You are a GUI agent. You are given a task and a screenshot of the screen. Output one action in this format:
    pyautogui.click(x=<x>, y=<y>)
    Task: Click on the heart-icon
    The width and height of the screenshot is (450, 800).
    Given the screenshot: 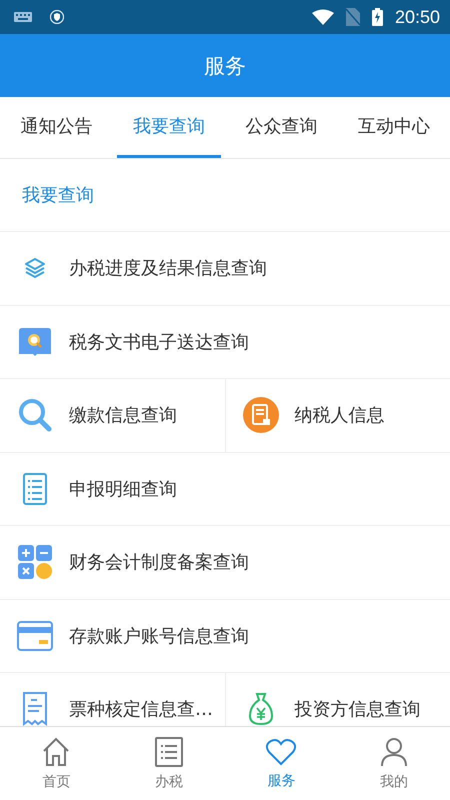 What is the action you would take?
    pyautogui.click(x=281, y=752)
    